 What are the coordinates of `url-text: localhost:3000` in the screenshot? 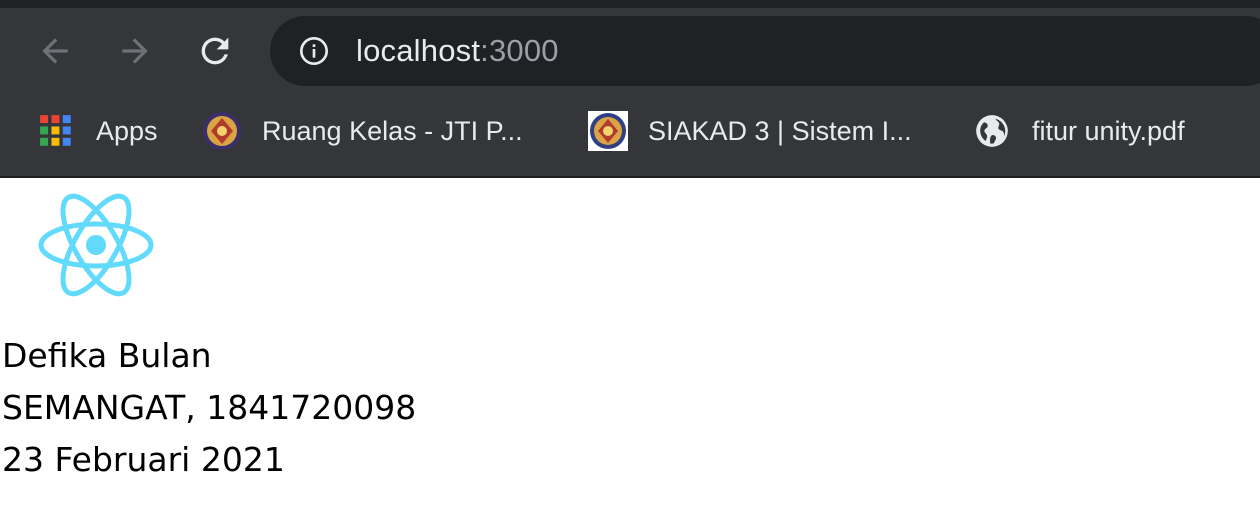 It's located at (457, 51).